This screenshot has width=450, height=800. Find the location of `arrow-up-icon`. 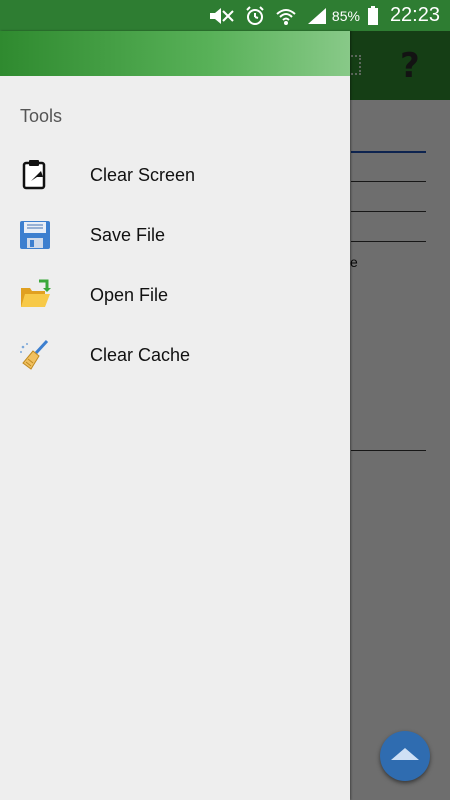

arrow-up-icon is located at coordinates (405, 754).